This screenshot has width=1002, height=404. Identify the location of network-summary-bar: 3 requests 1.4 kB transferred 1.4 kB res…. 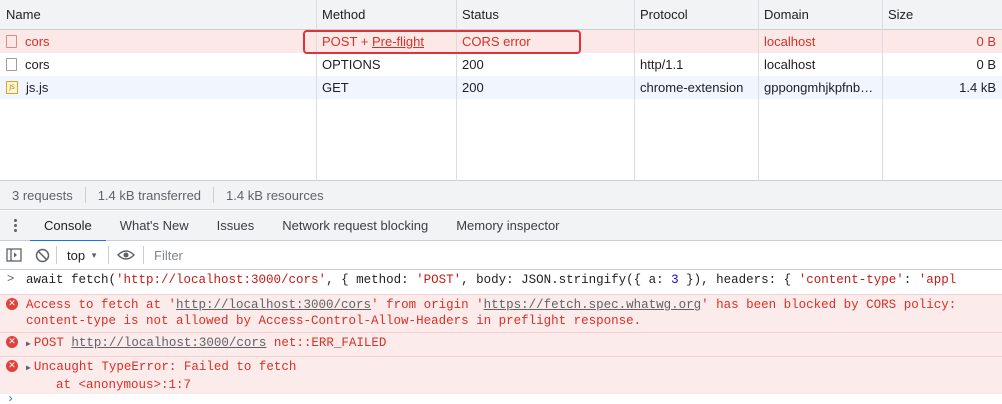
(501, 195).